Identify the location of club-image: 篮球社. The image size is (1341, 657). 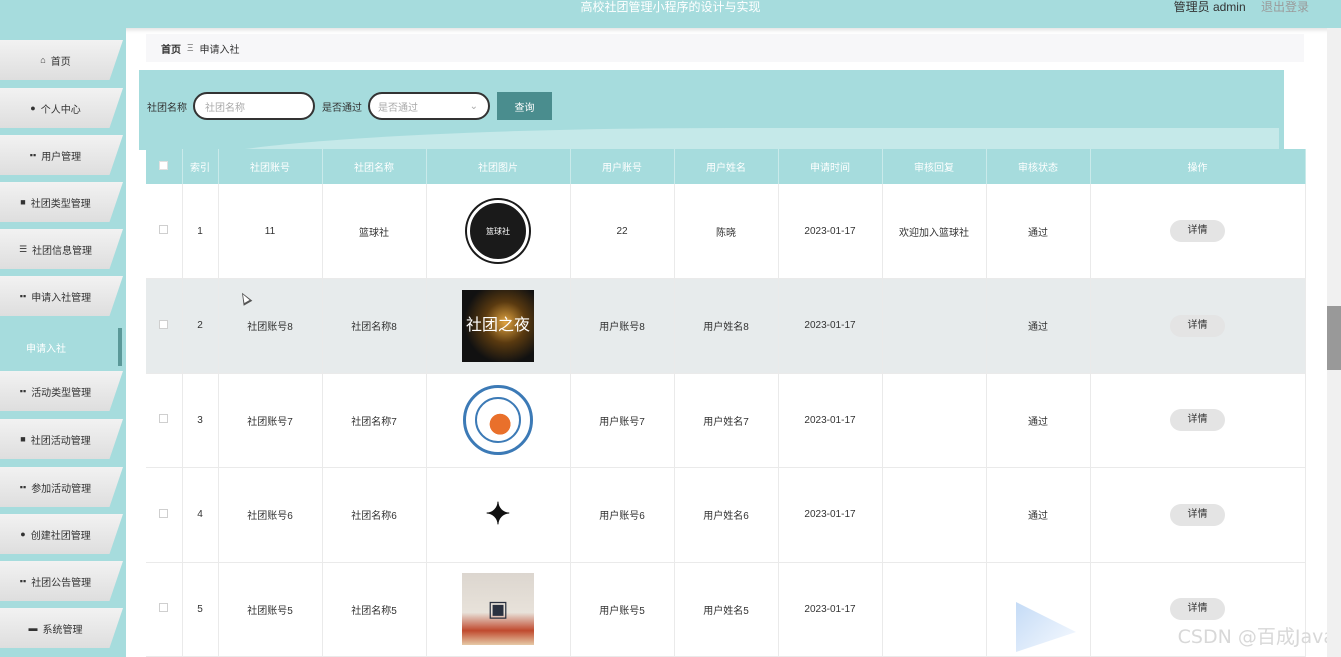
(498, 231).